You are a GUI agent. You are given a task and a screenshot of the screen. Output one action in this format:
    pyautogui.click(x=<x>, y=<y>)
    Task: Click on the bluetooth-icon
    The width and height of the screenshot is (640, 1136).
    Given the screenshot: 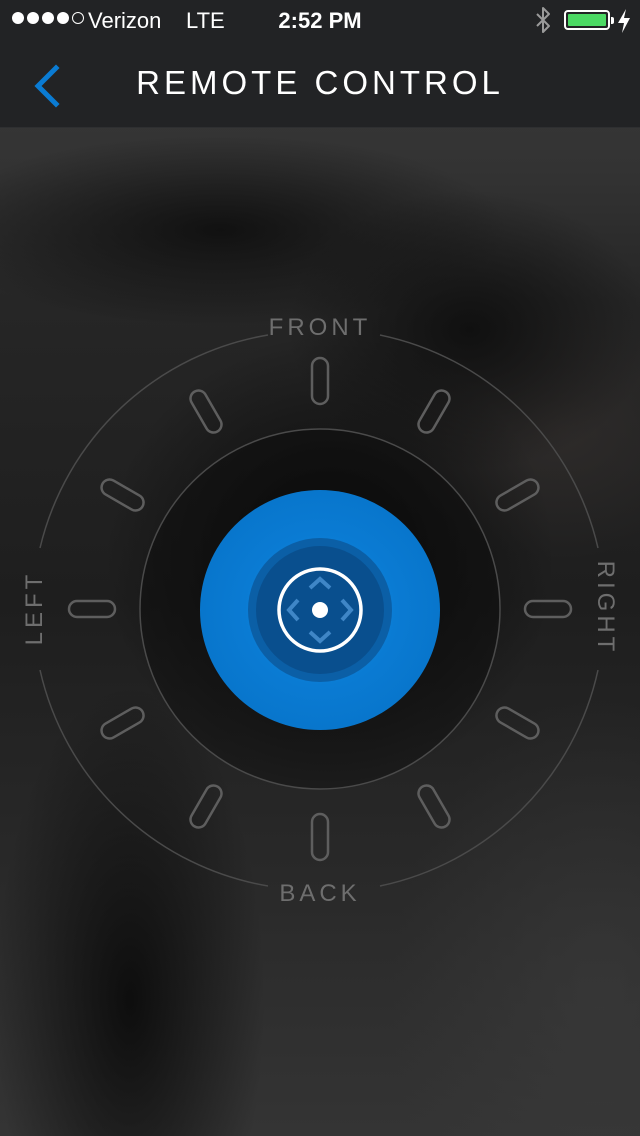 What is the action you would take?
    pyautogui.click(x=543, y=20)
    